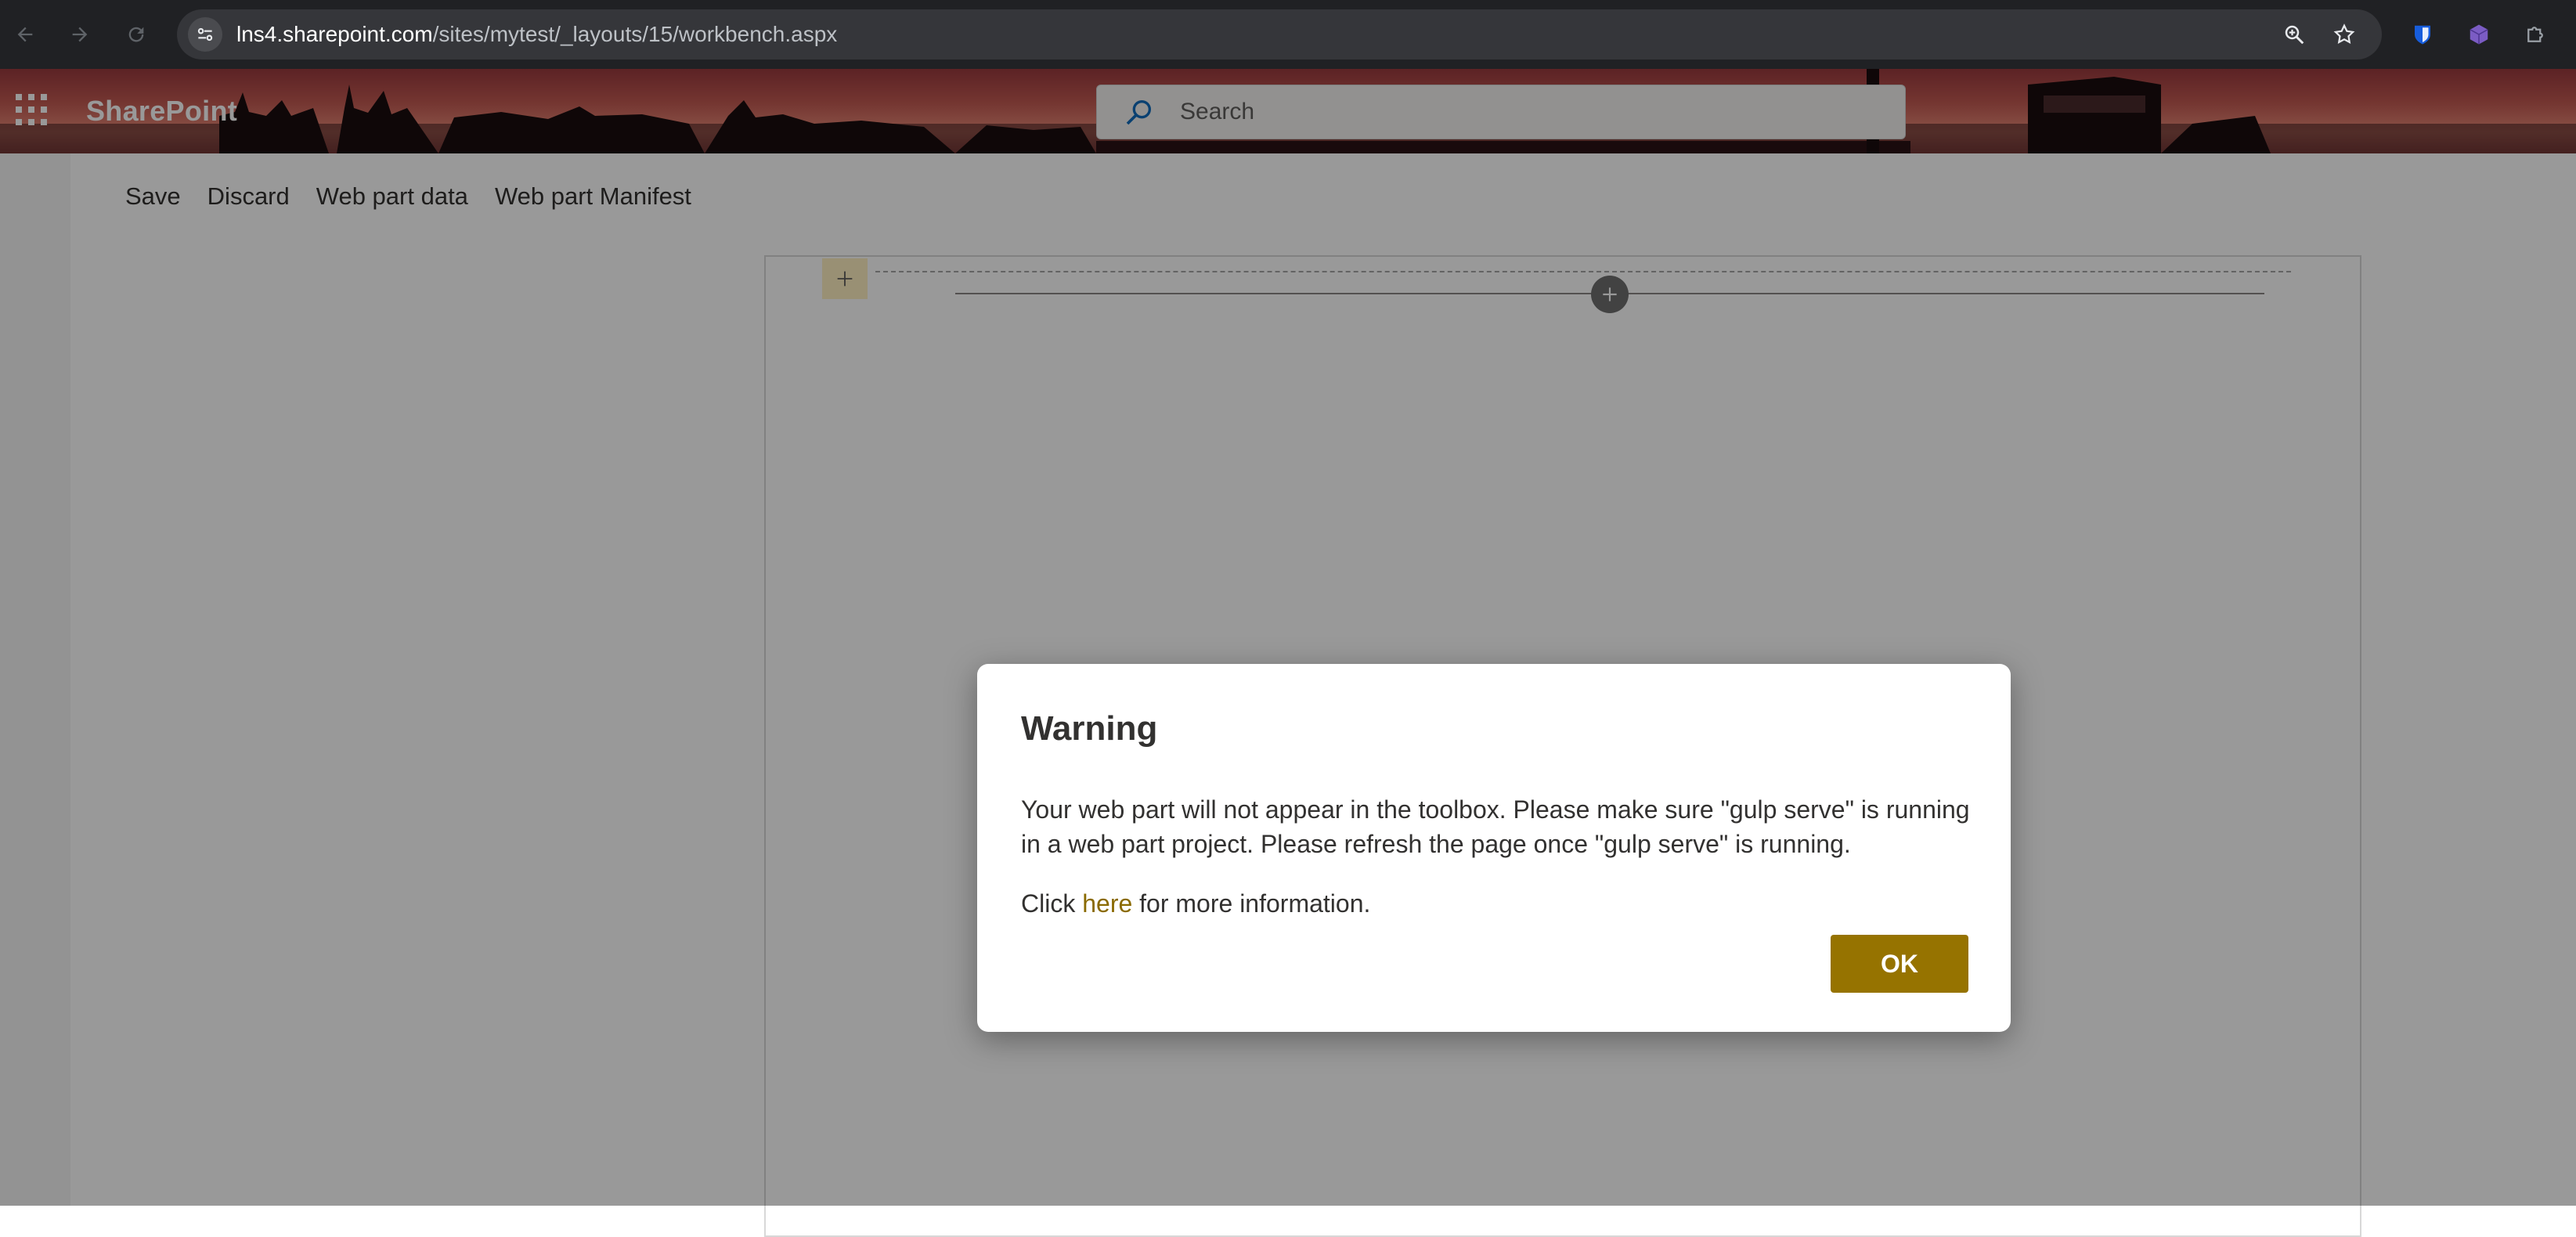 This screenshot has width=2576, height=1237. What do you see at coordinates (2344, 34) in the screenshot?
I see `bookmark-star-icon` at bounding box center [2344, 34].